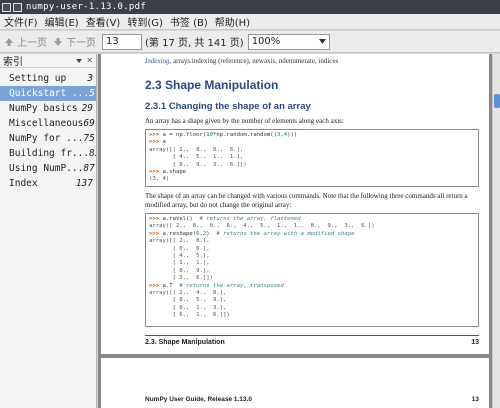  I want to click on outline-item-page: 75, so click(89, 138).